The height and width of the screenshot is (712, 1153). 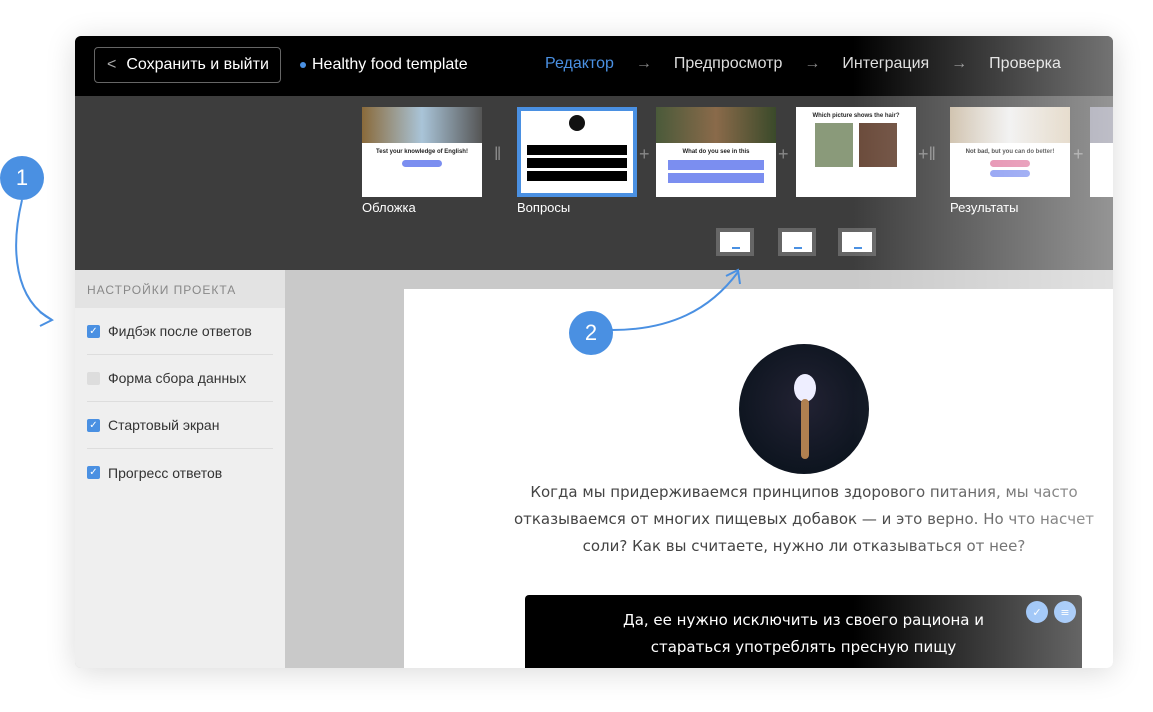 I want to click on annotation-arrows, so click(x=378, y=265).